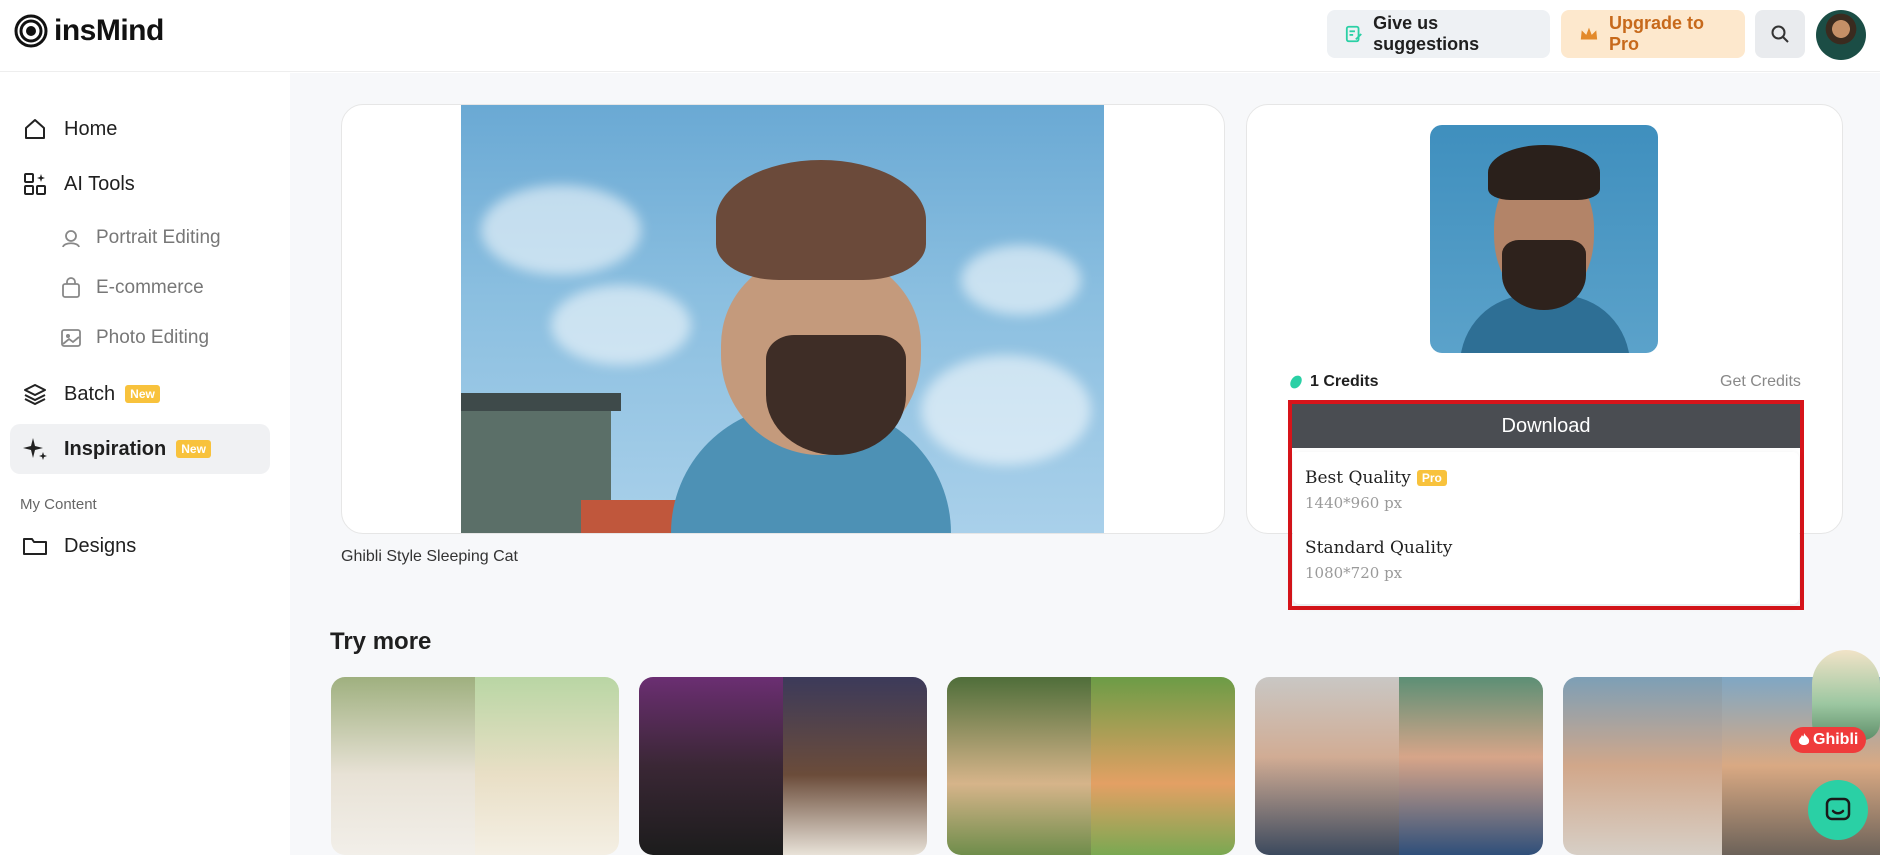 The height and width of the screenshot is (855, 1880). Describe the element at coordinates (1431, 478) in the screenshot. I see `pro-badge: Pro` at that location.